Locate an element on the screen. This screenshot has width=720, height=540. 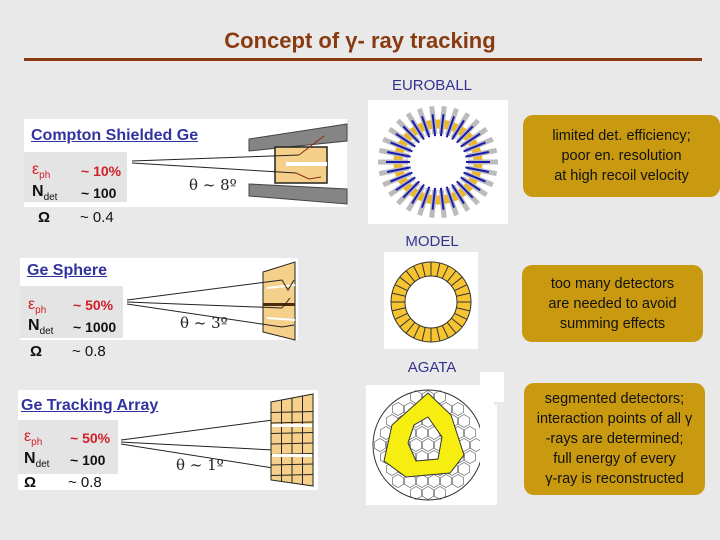
title-underline is located at coordinates (363, 59).